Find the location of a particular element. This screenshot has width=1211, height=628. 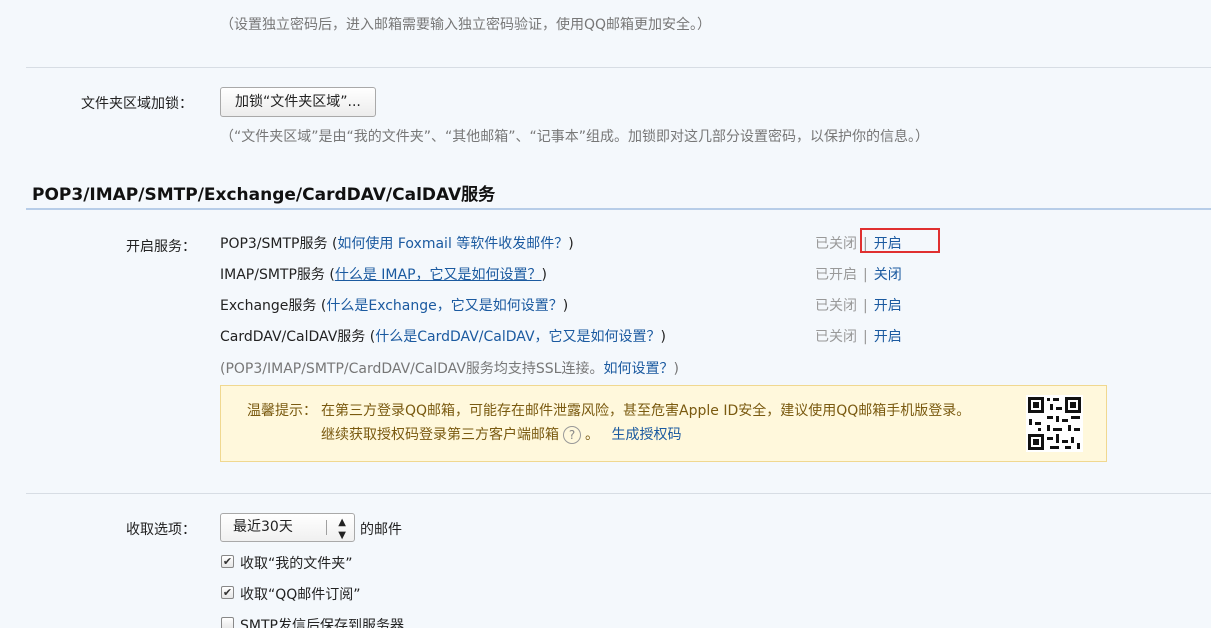

help-link-pop3: 如何使用 Foxmail 等软件收发邮件？ is located at coordinates (452, 244).